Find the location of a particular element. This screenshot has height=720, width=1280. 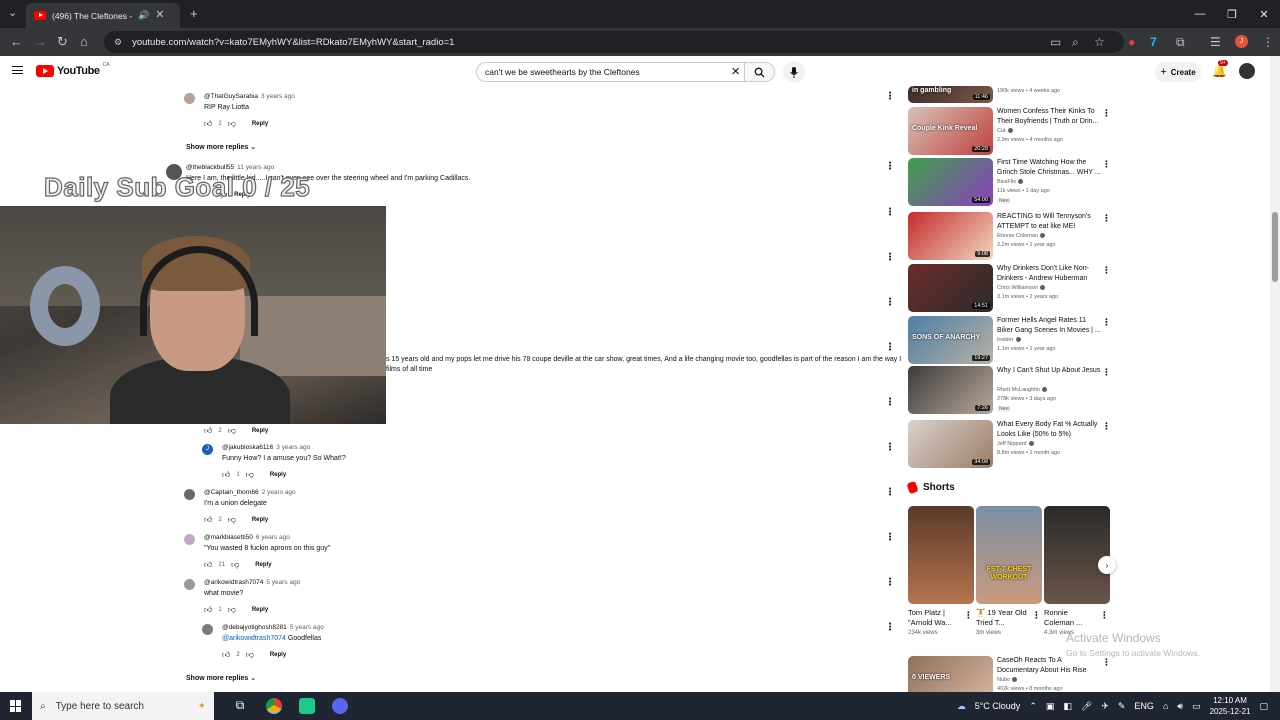

task-view-icon: ⧉ is located at coordinates (240, 706).